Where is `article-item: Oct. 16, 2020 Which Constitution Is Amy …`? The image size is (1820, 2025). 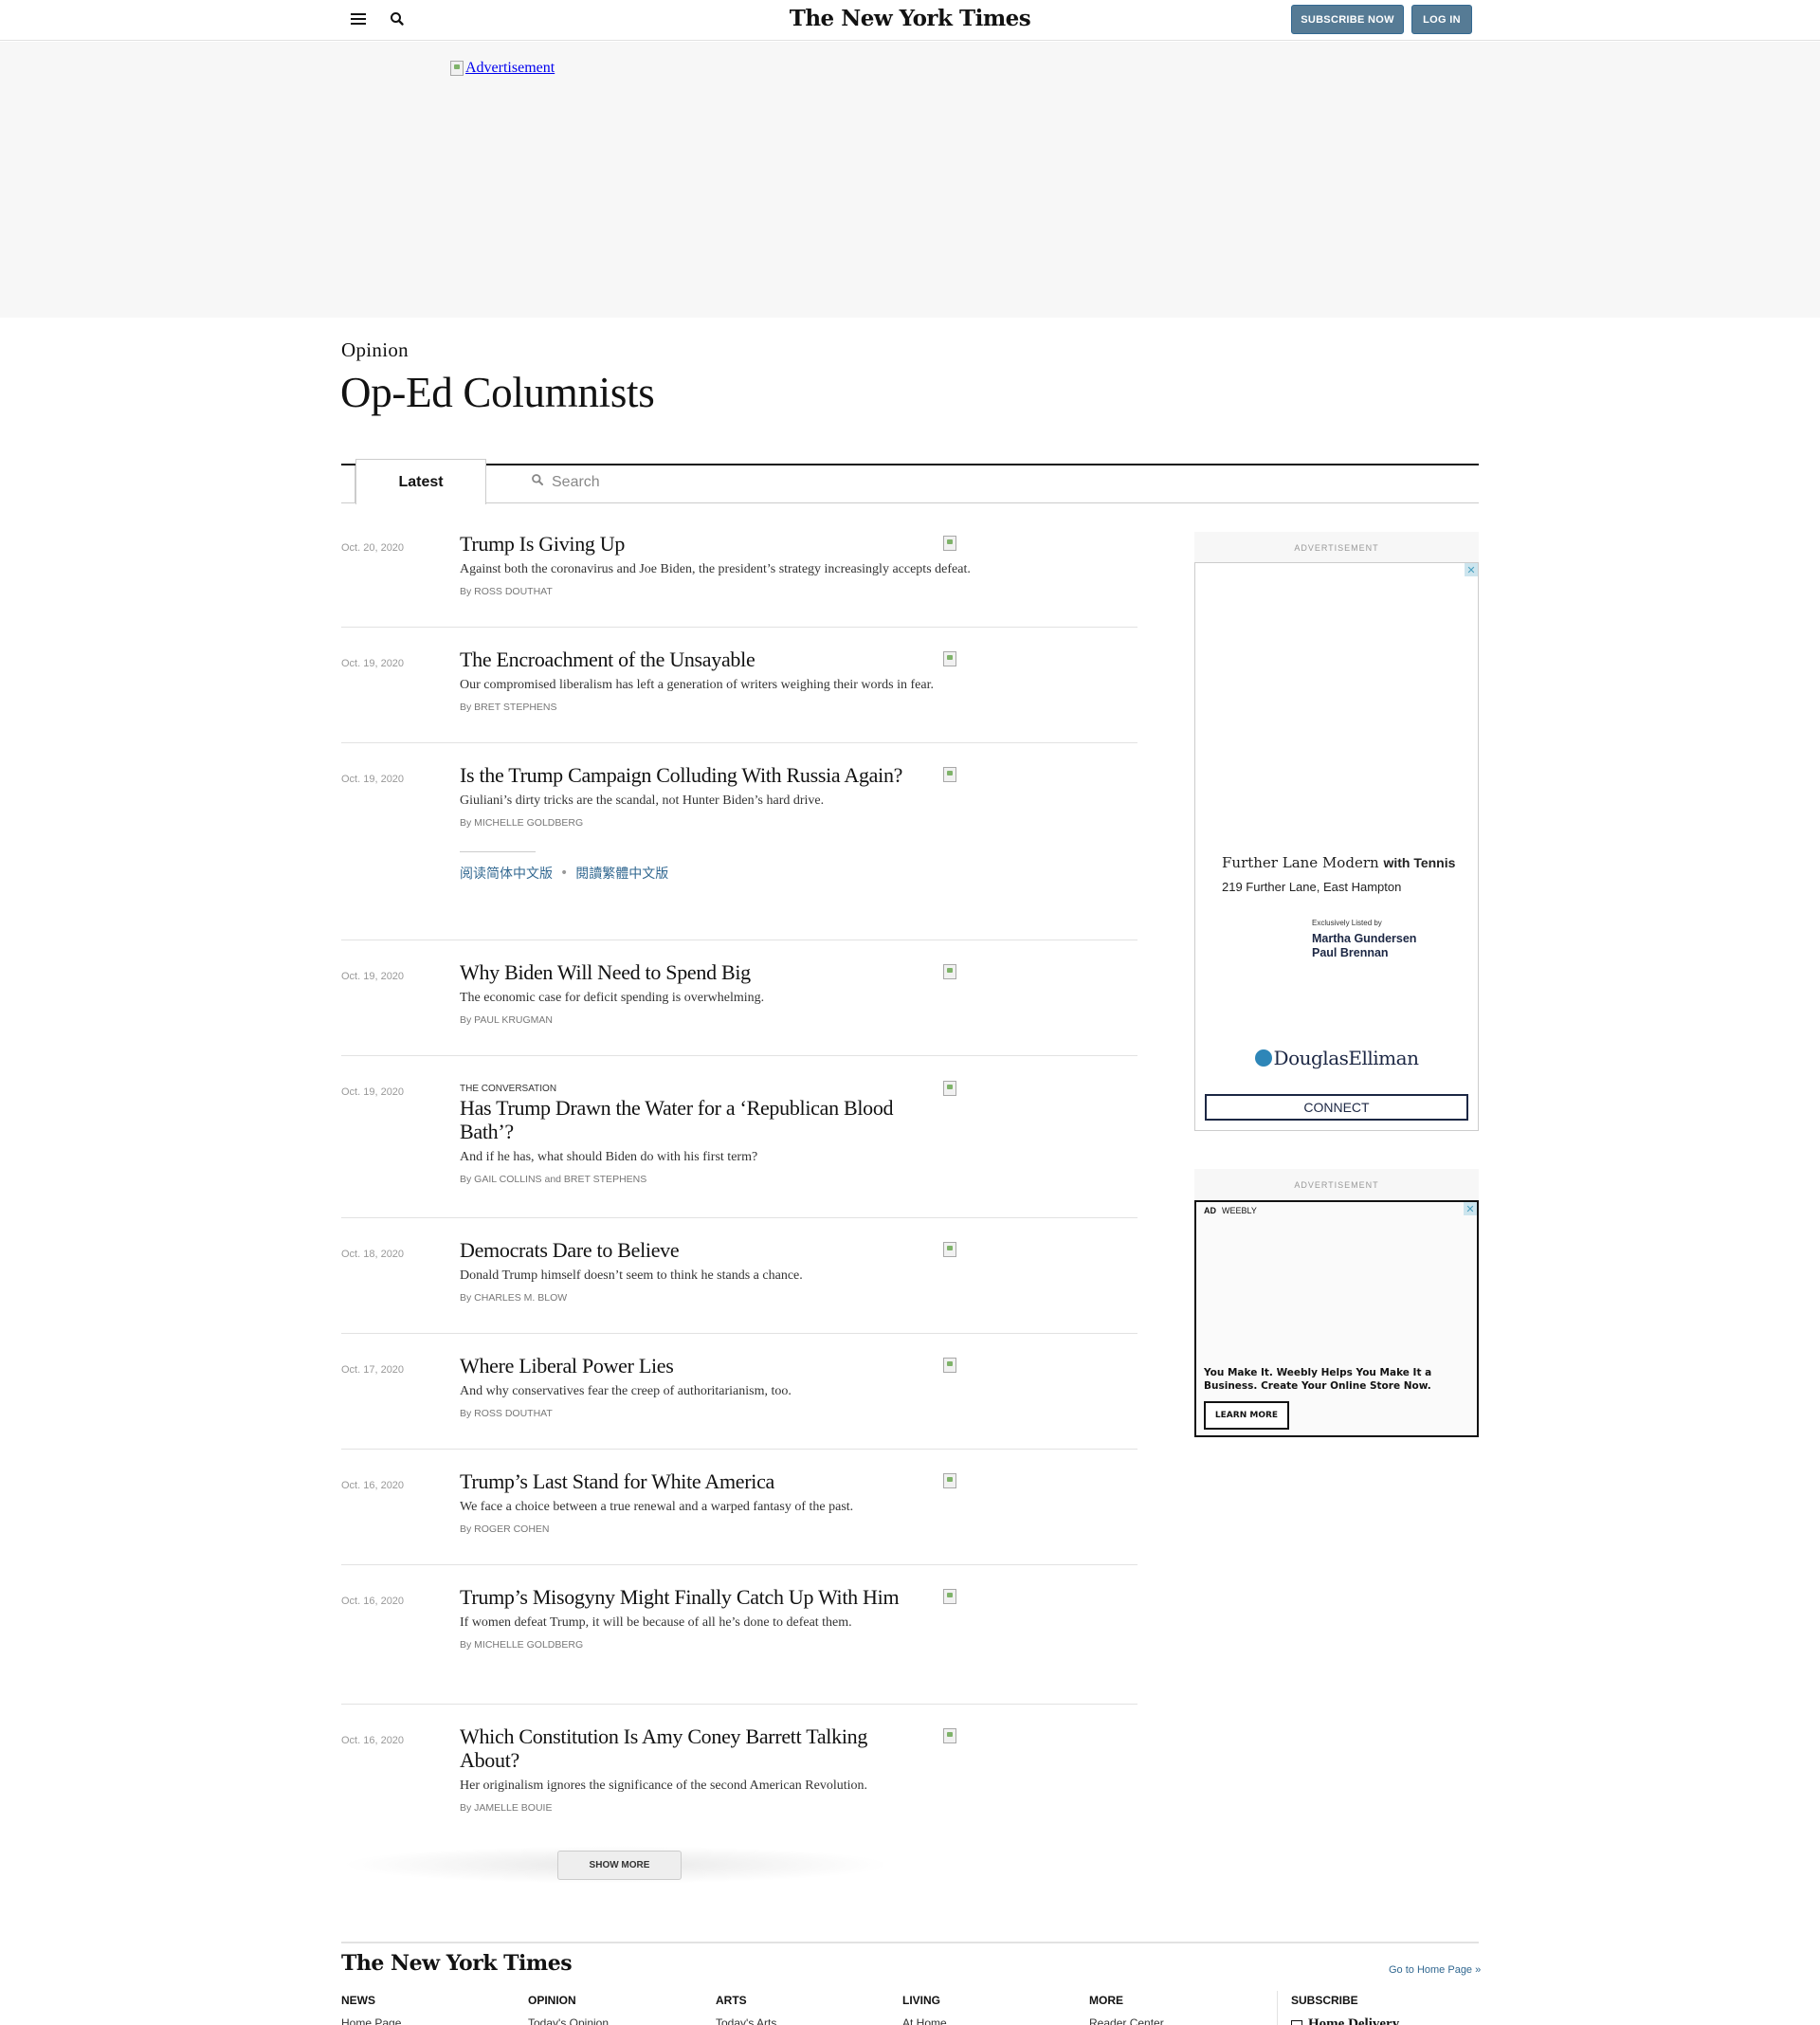 article-item: Oct. 16, 2020 Which Constitution Is Amy … is located at coordinates (739, 1781).